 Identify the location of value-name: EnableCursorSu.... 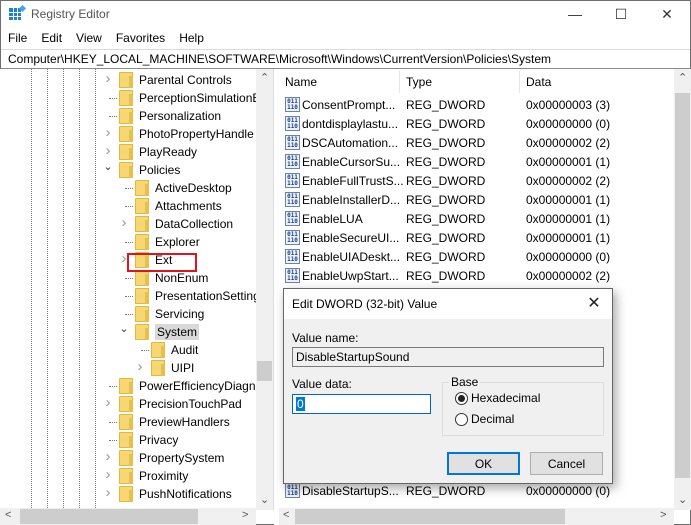
(351, 161).